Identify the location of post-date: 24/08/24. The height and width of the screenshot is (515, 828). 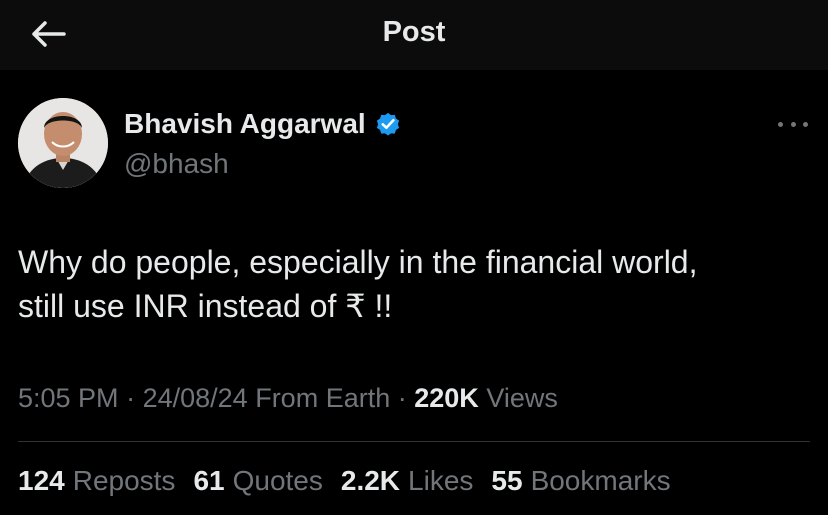
(195, 398).